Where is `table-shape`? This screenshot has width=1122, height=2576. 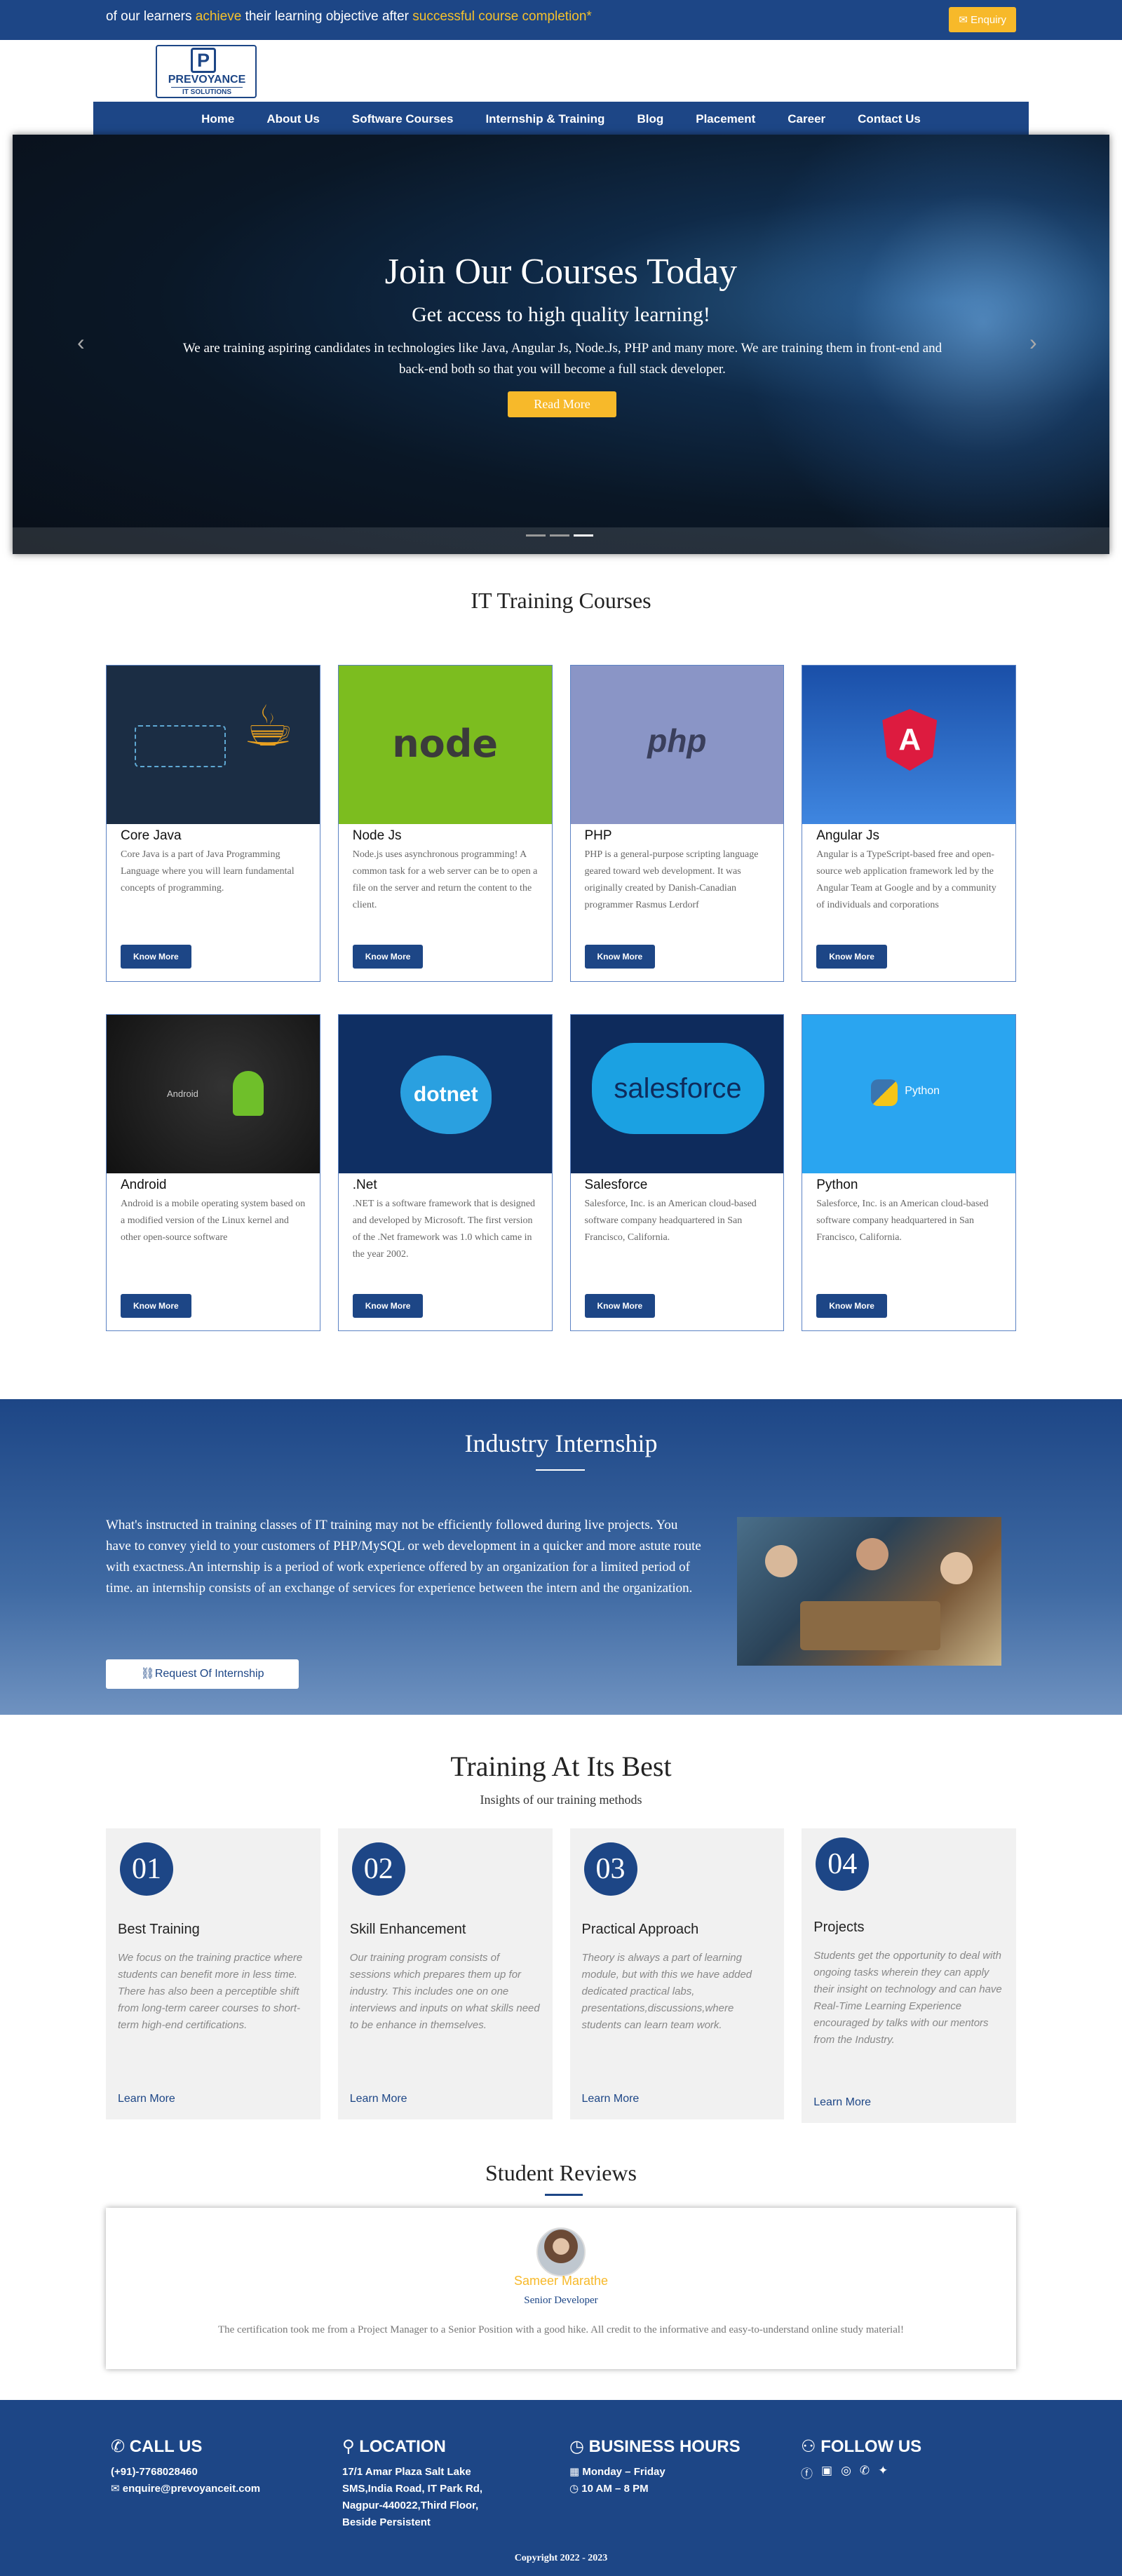
table-shape is located at coordinates (870, 1625).